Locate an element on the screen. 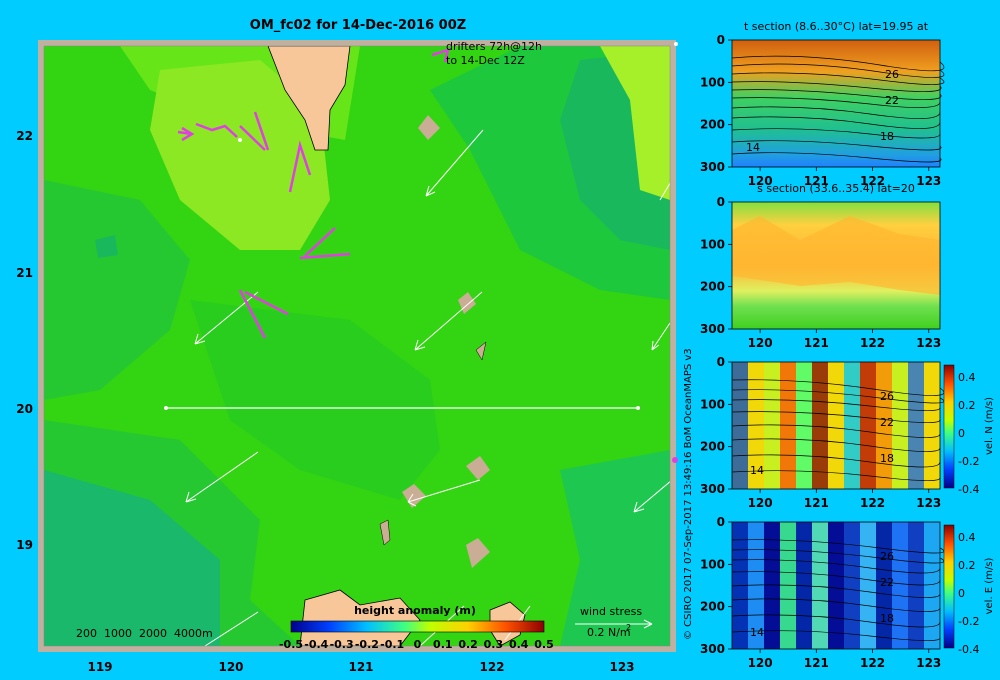 Image resolution: width=1000 pixels, height=680 pixels. map-x-ticks: 119 120 121 122 123 is located at coordinates (360, 667).